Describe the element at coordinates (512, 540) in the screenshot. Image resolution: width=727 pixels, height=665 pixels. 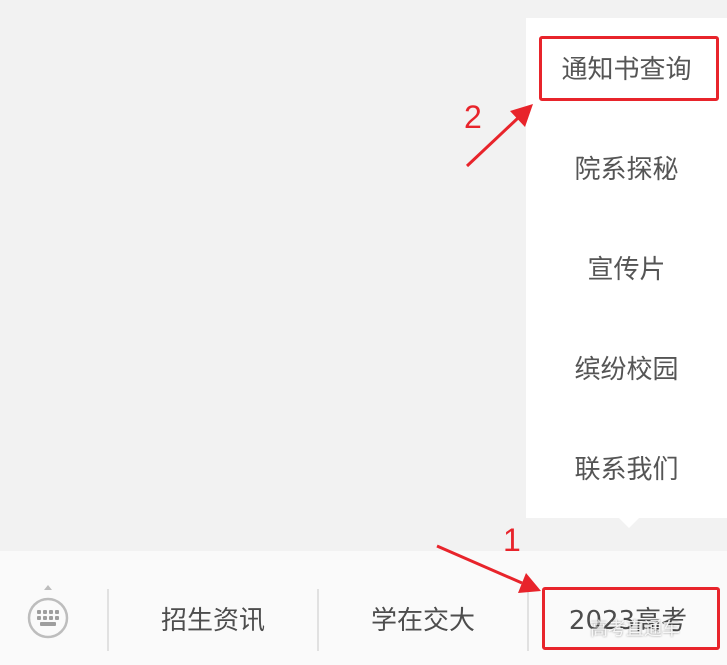
I see `step-number-1: 1` at that location.